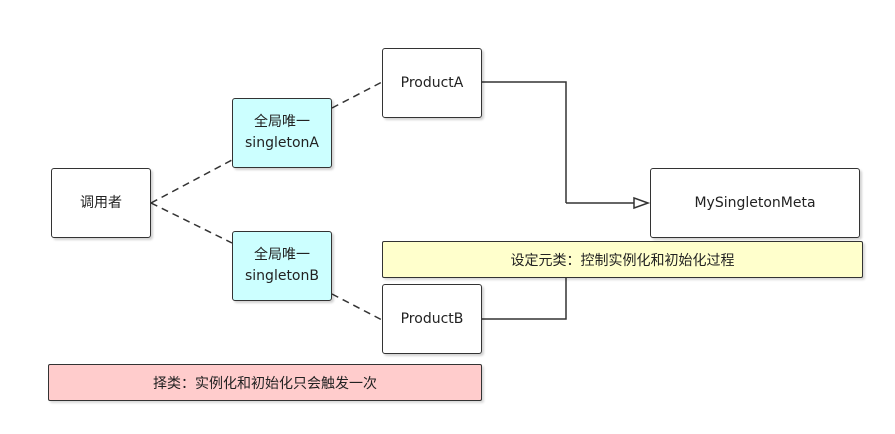  I want to click on edge-caller-singletonB, so click(191, 223).